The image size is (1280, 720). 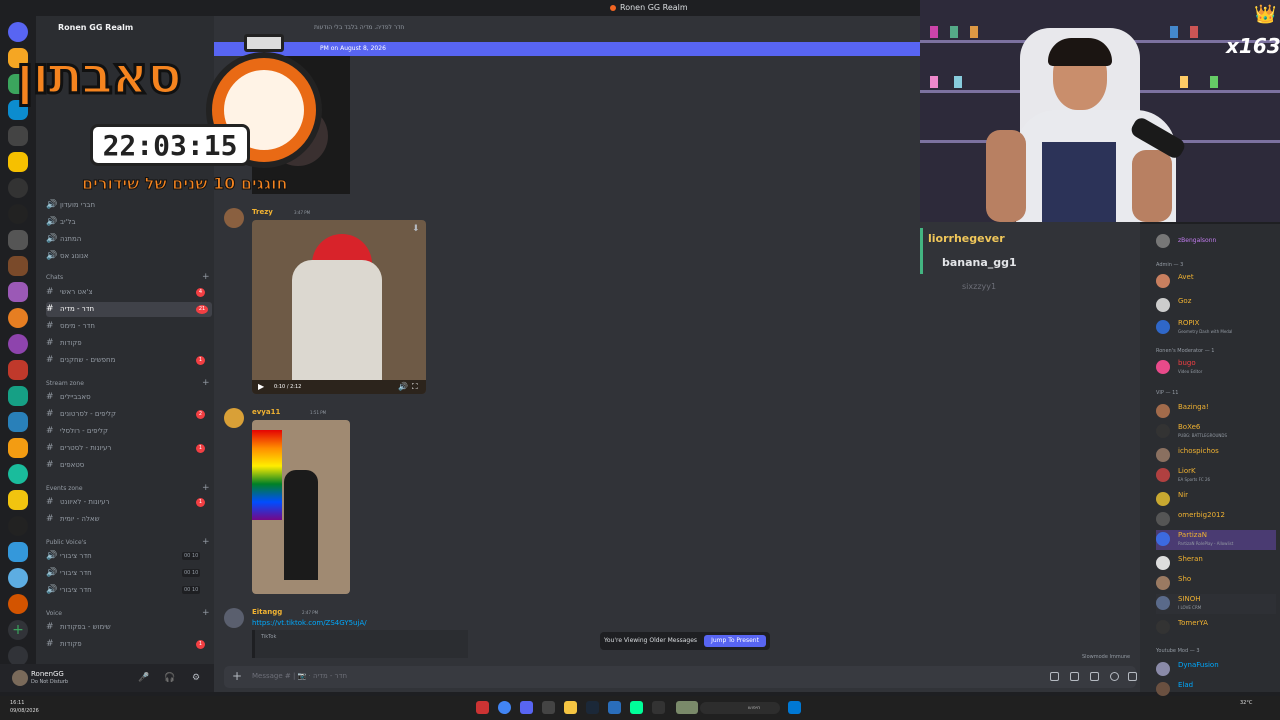 What do you see at coordinates (129, 326) in the screenshot?
I see `channel-item: # חדר - מימס` at bounding box center [129, 326].